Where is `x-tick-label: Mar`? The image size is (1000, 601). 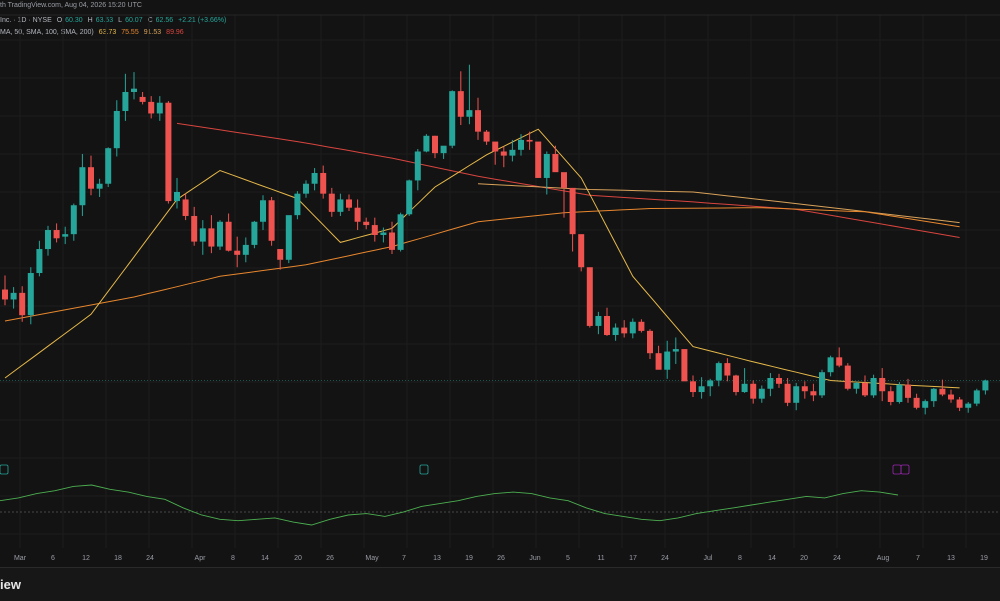
x-tick-label: Mar is located at coordinates (20, 558).